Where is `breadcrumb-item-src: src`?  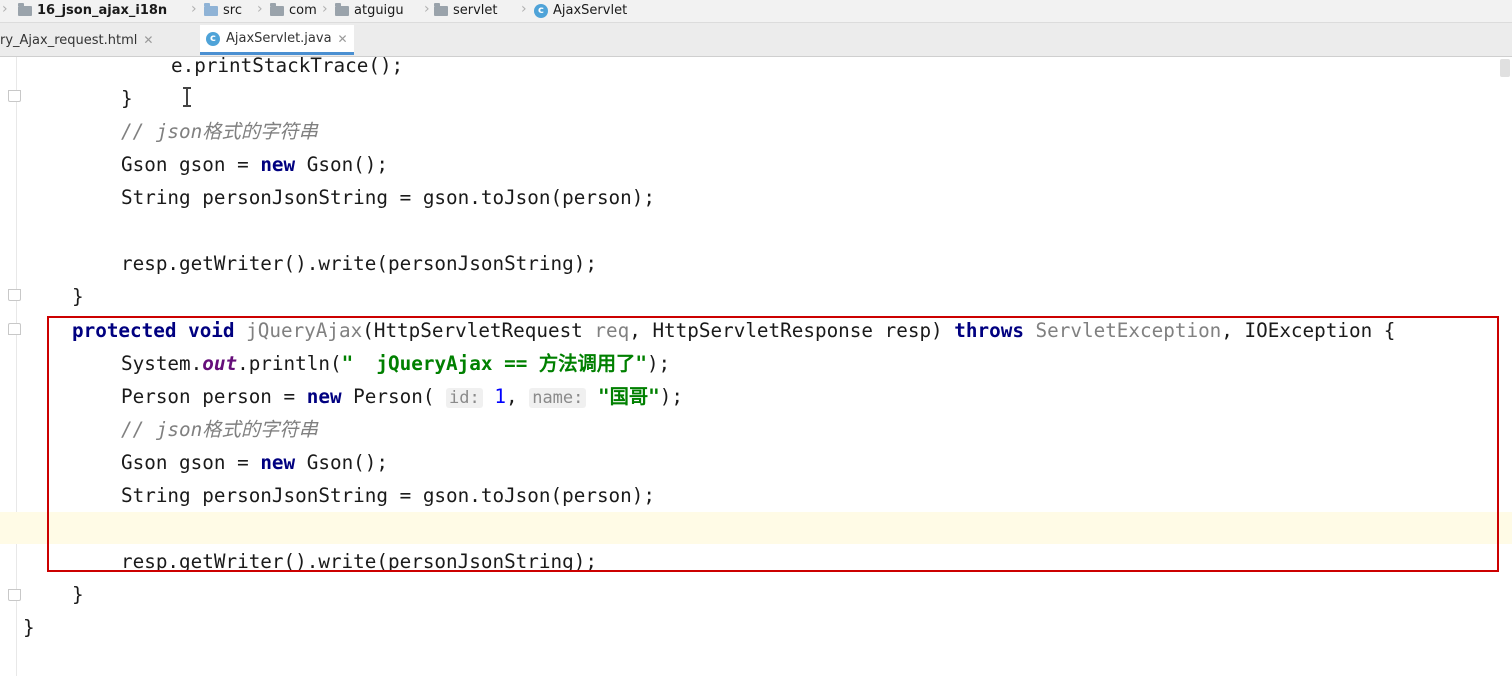
breadcrumb-item-src: src is located at coordinates (223, 11).